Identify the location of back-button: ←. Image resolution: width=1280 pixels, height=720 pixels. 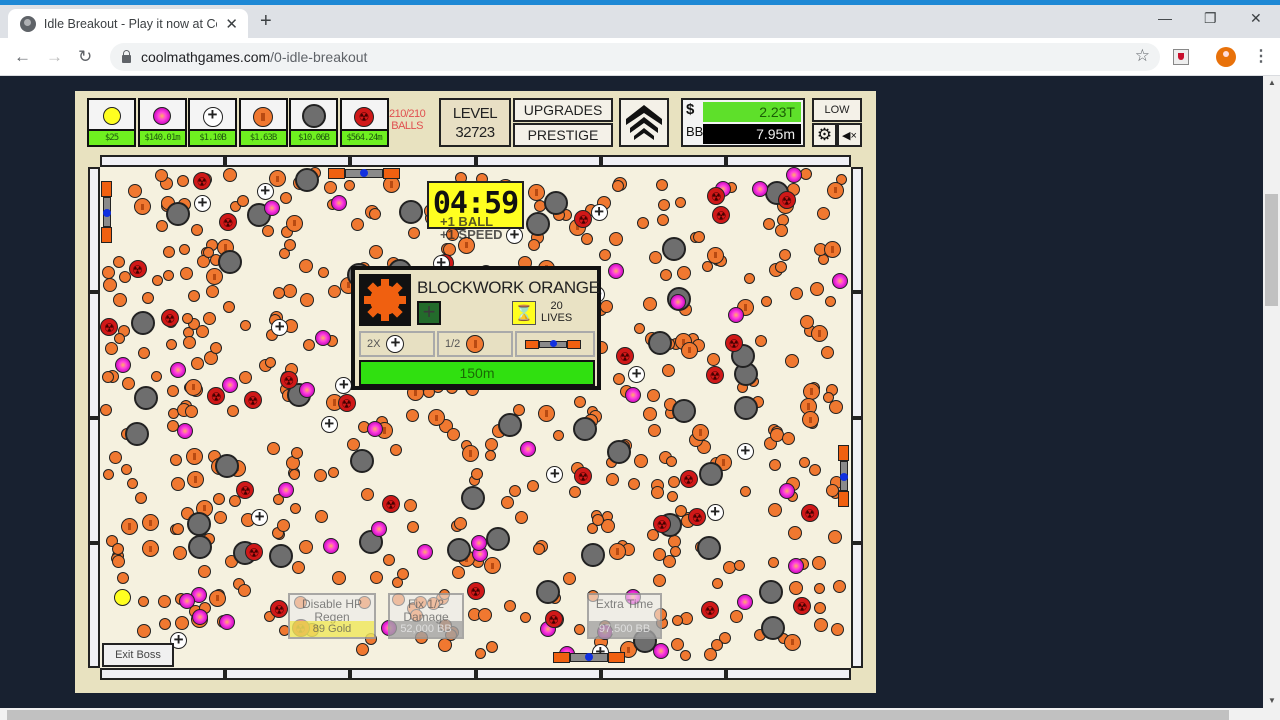
(22, 57).